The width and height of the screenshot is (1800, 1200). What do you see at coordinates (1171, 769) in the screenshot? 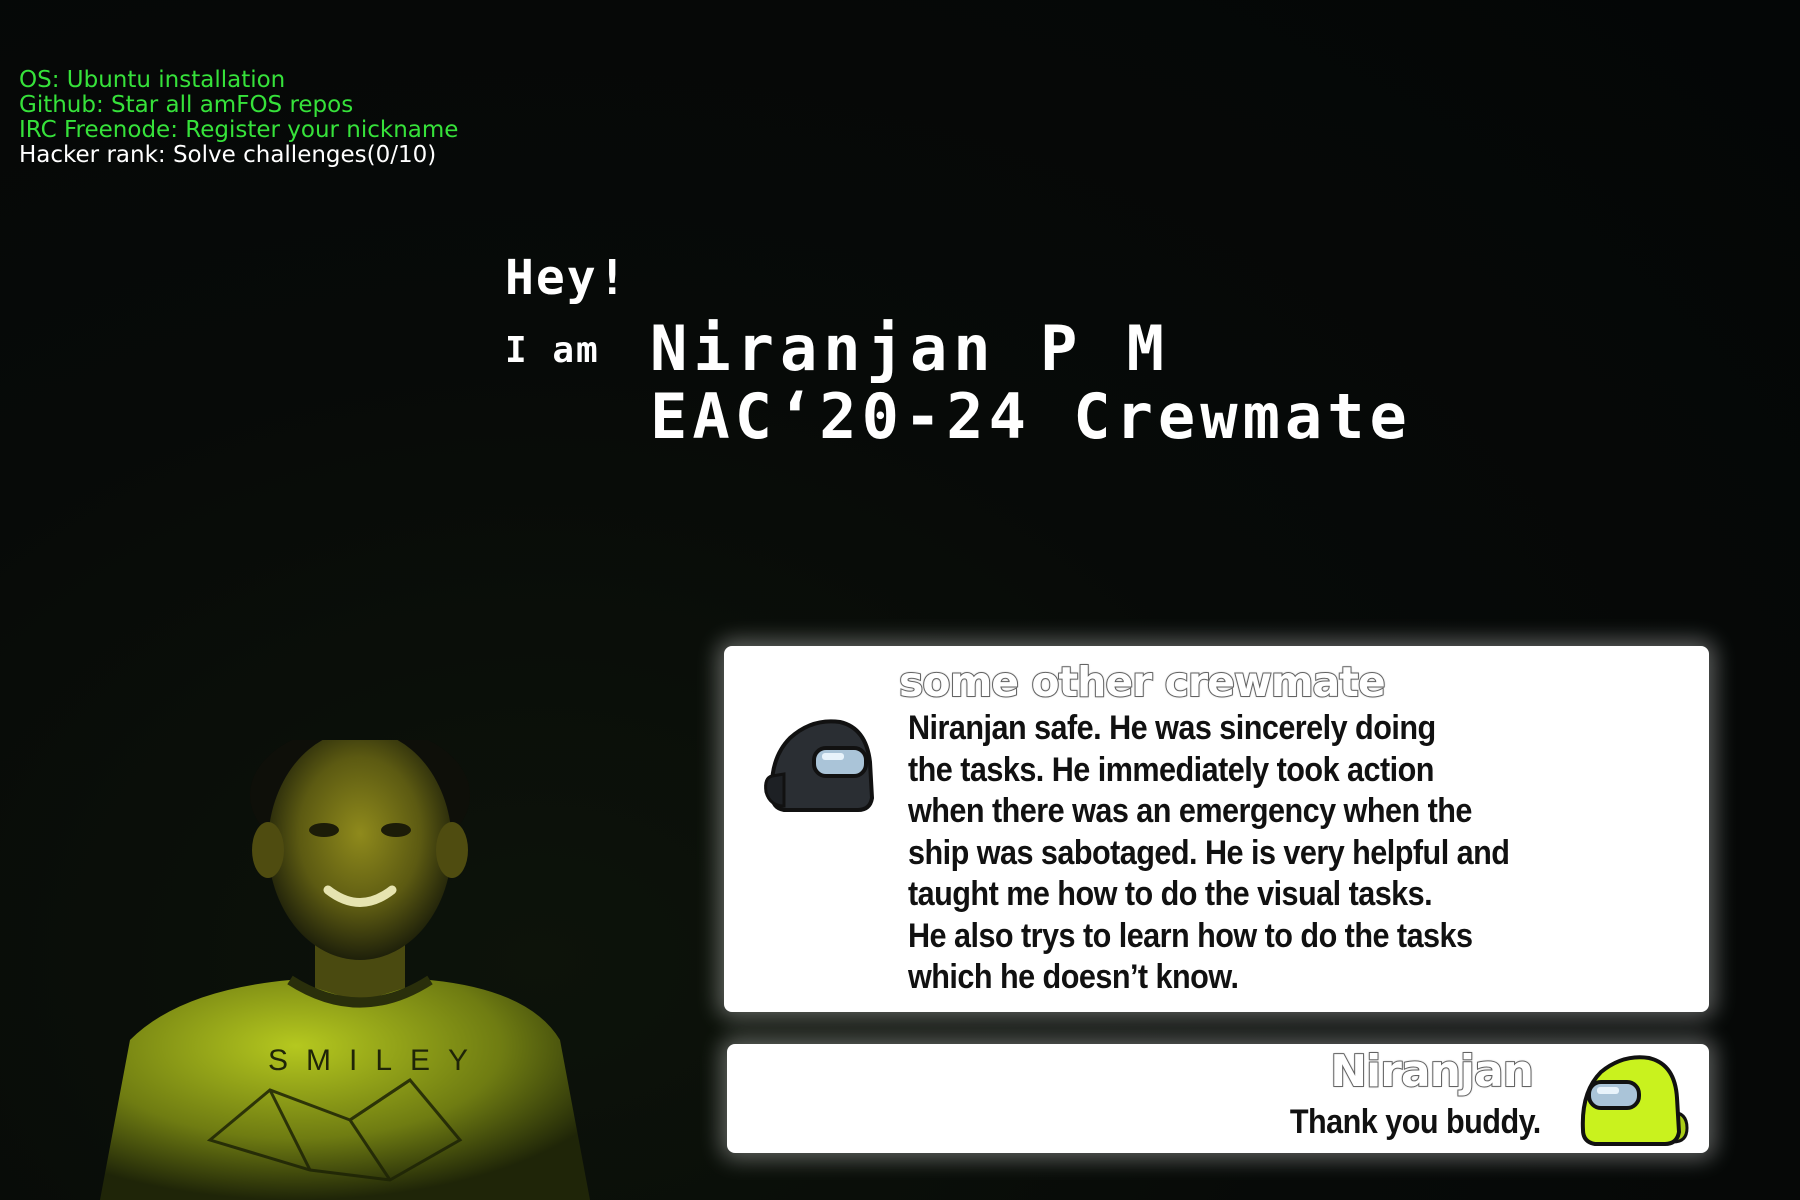
I see `message-line: the tasks. He immediately took action` at bounding box center [1171, 769].